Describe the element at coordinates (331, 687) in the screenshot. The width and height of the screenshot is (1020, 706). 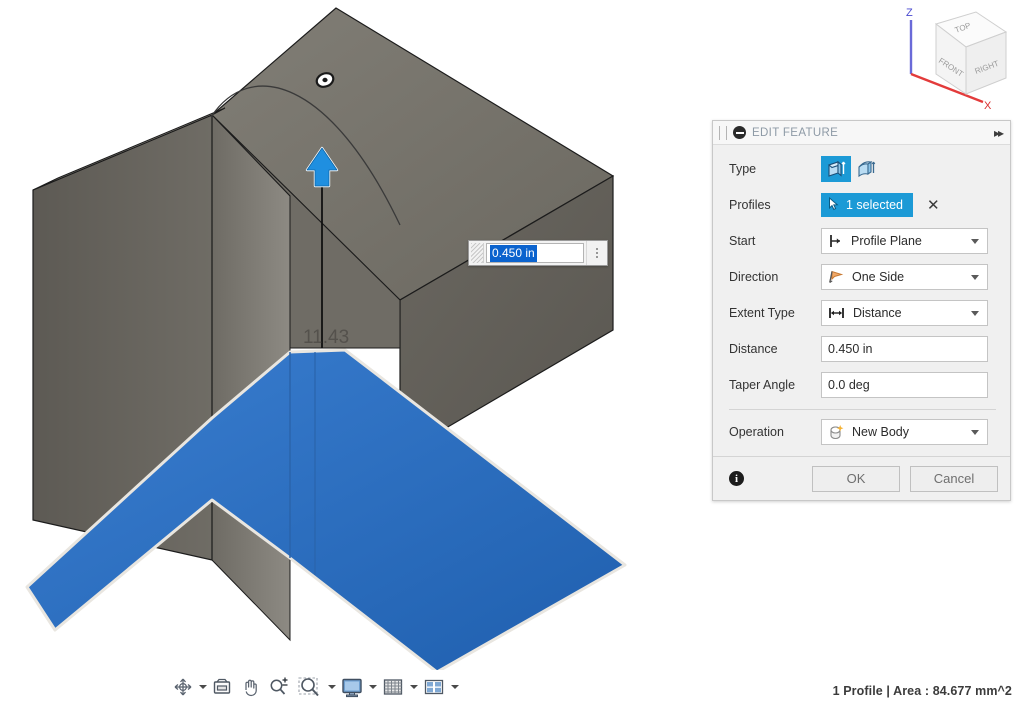
I see `zoom-window-dropdown-caret` at that location.